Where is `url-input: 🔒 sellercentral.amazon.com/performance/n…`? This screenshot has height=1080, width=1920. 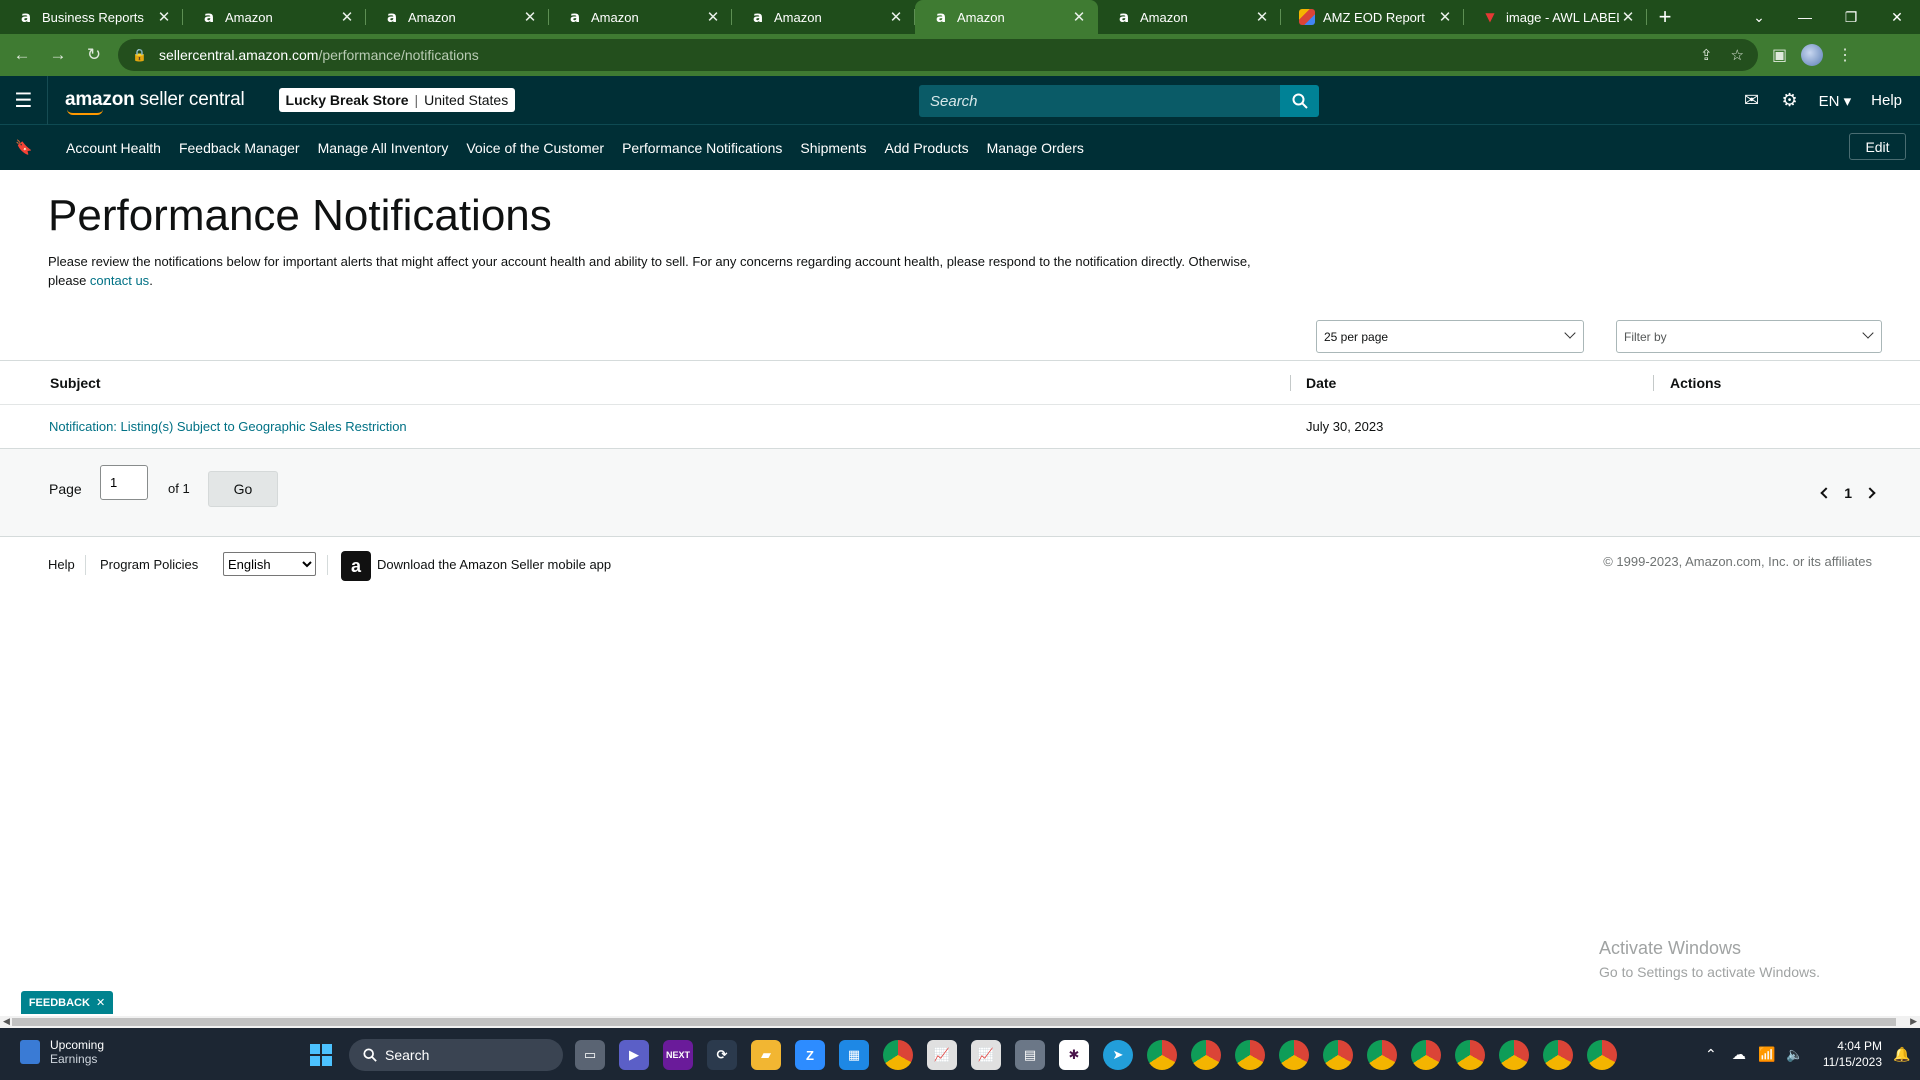
url-input: 🔒 sellercentral.amazon.com/performance/n… is located at coordinates (938, 55).